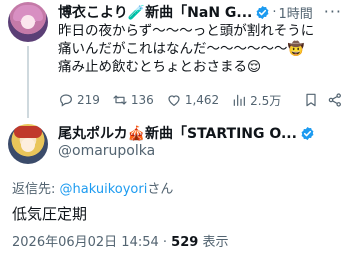 The width and height of the screenshot is (350, 259). What do you see at coordinates (266, 100) in the screenshot?
I see `view-count: 2.5万` at bounding box center [266, 100].